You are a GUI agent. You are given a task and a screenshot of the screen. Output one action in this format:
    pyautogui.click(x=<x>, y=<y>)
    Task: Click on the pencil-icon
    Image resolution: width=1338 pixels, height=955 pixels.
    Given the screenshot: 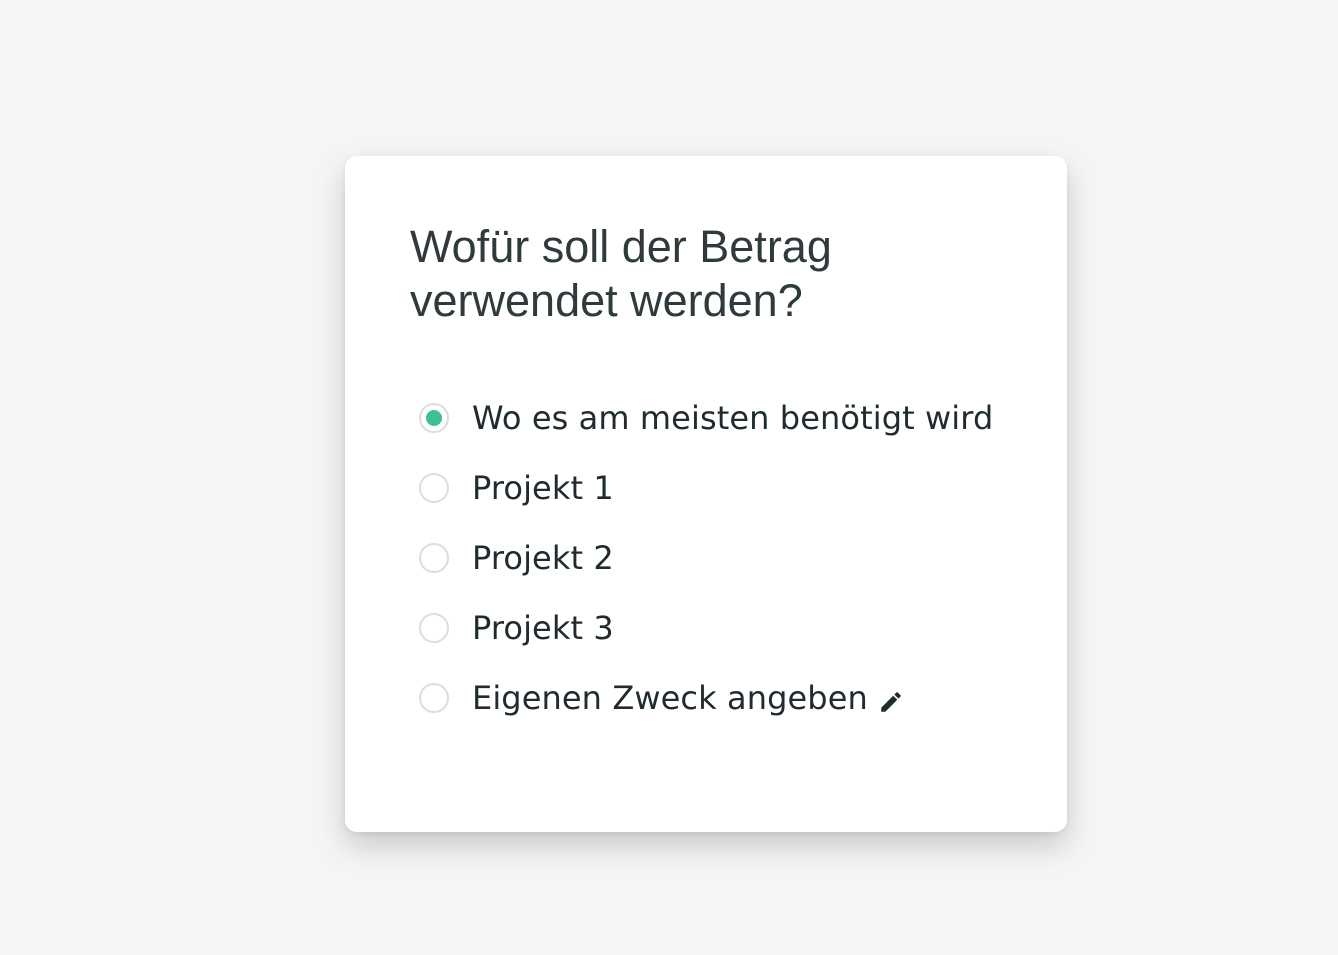 What is the action you would take?
    pyautogui.click(x=891, y=698)
    